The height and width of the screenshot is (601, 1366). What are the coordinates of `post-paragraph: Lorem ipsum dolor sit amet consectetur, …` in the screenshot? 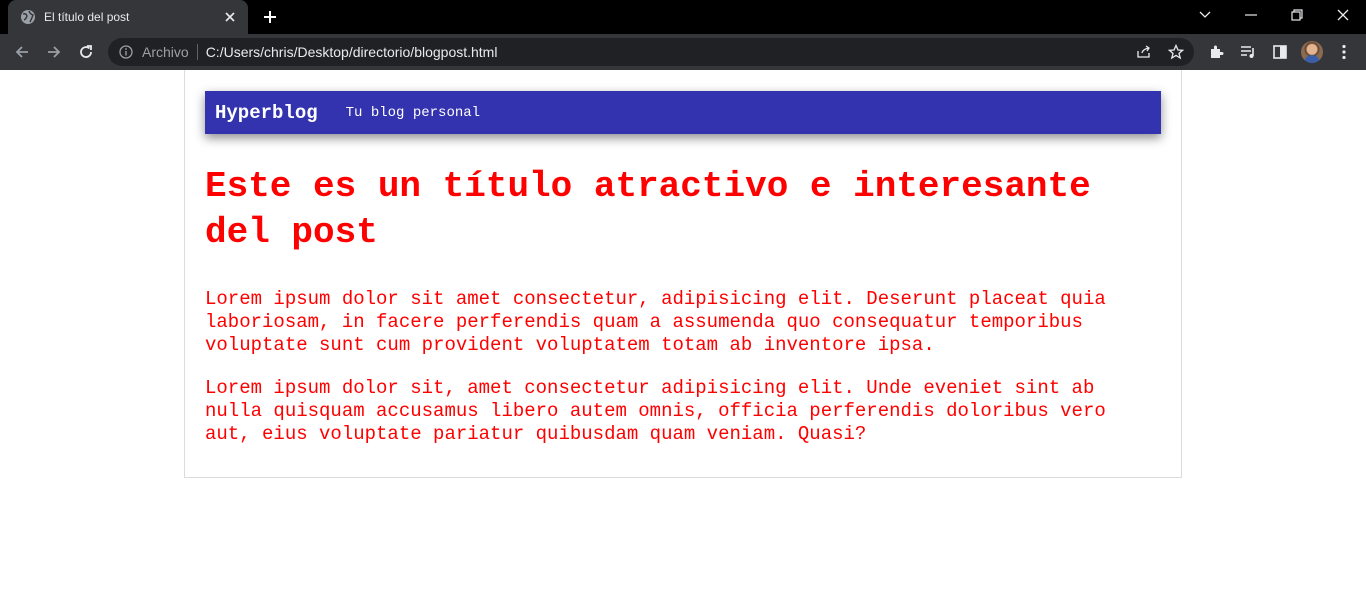 It's located at (655, 322).